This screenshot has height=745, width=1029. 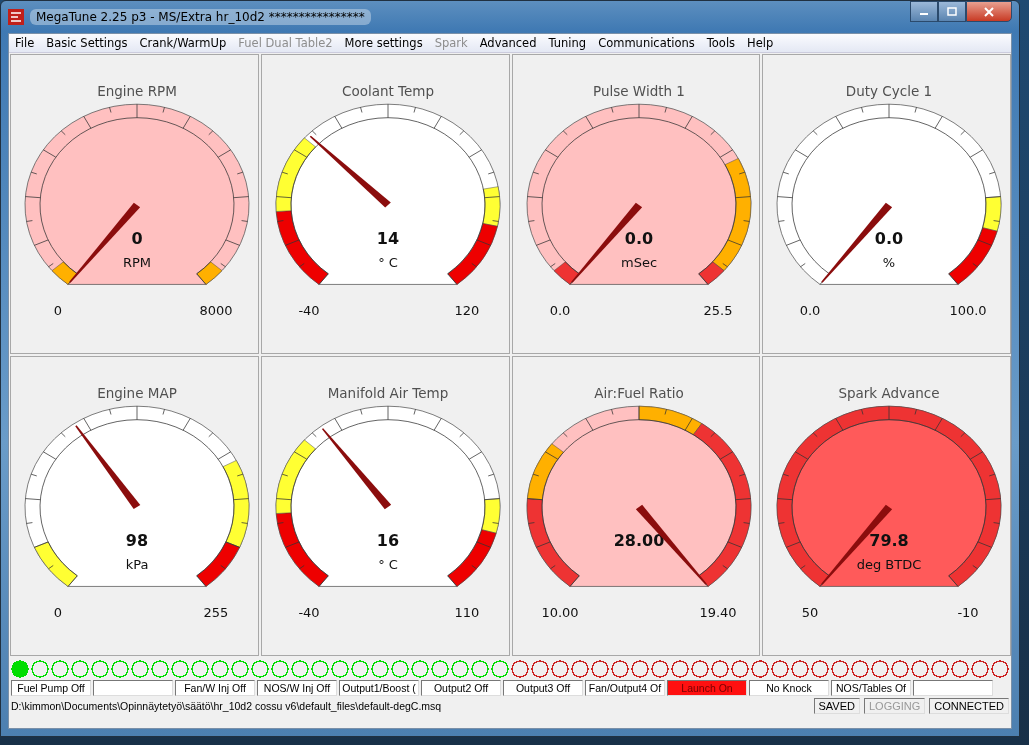 What do you see at coordinates (543, 688) in the screenshot?
I see `status-field: Output3 Off` at bounding box center [543, 688].